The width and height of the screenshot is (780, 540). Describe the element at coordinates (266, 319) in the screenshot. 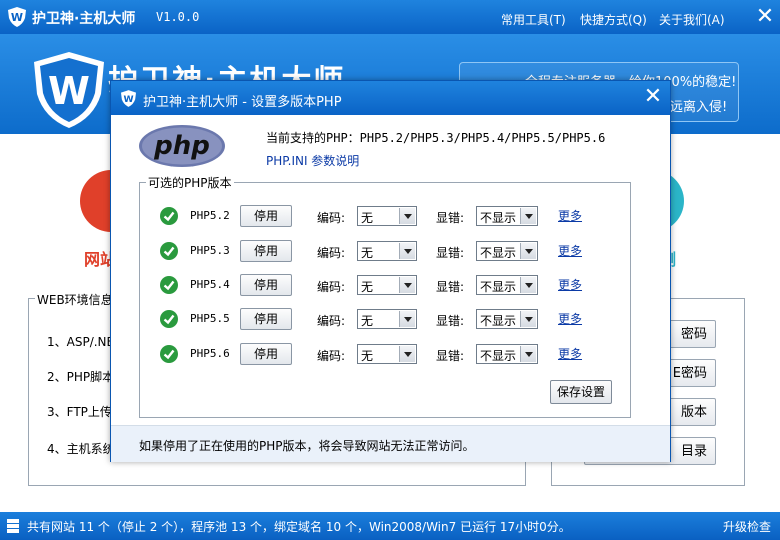

I see `stop-php55-button: 停用` at that location.